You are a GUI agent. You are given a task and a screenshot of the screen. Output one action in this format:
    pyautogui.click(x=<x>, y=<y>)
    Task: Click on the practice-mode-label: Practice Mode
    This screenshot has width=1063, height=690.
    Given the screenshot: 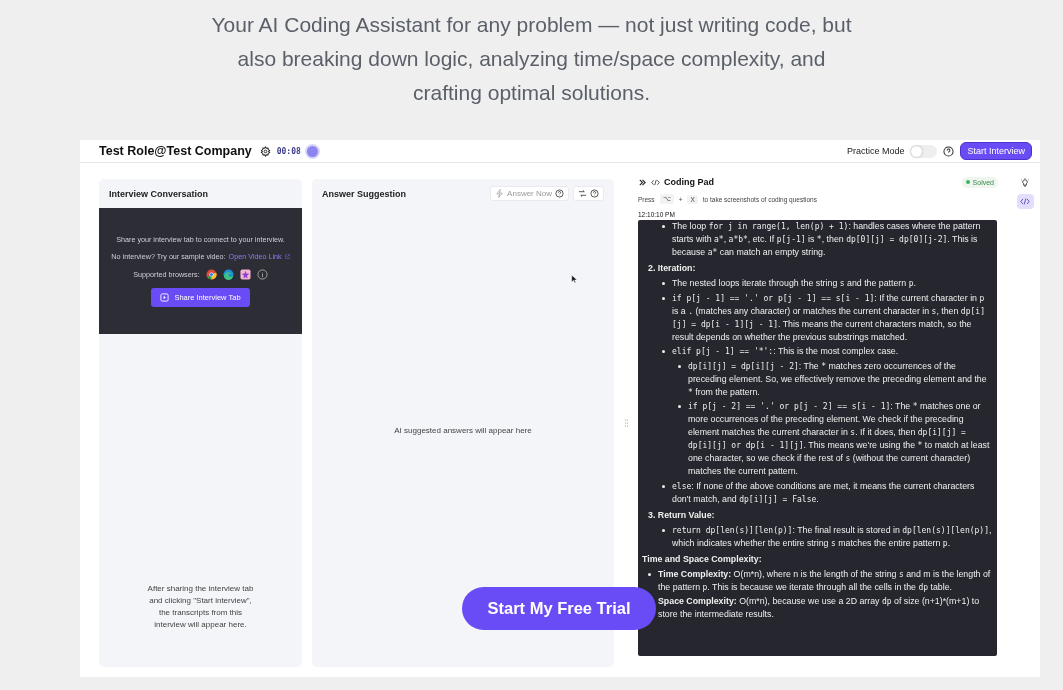 What is the action you would take?
    pyautogui.click(x=875, y=151)
    